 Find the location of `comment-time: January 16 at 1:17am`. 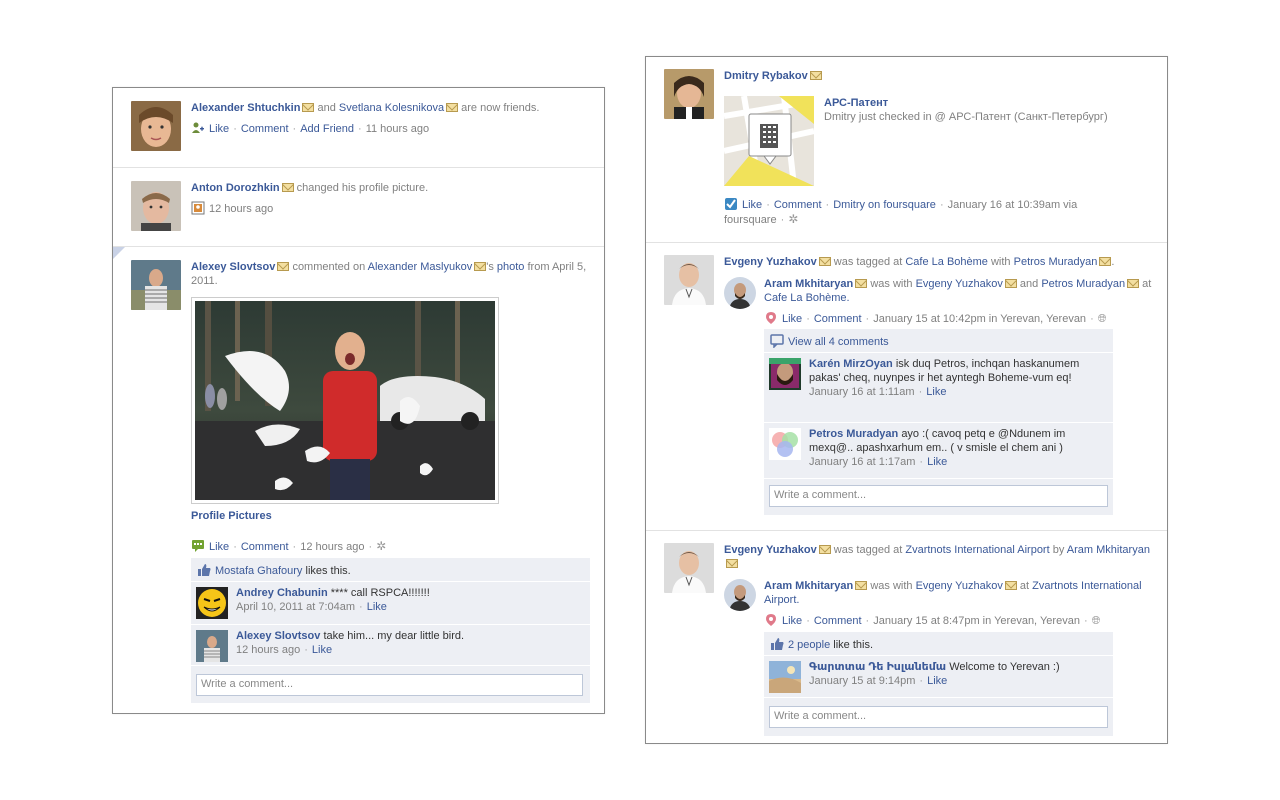

comment-time: January 16 at 1:17am is located at coordinates (862, 462).